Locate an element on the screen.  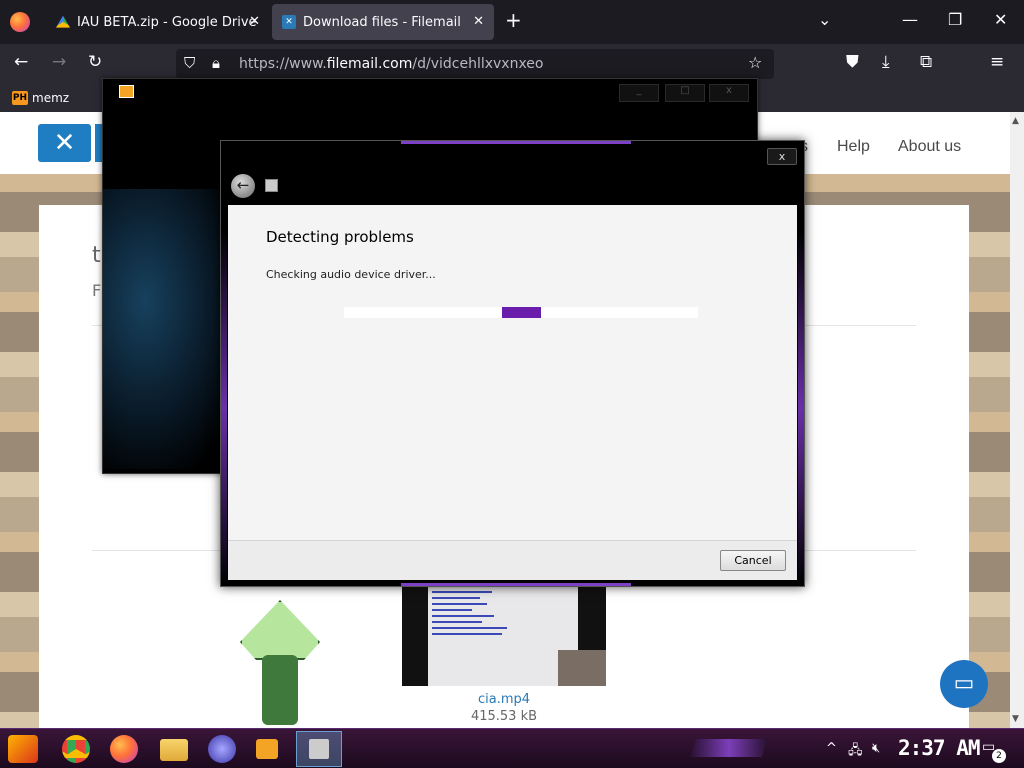
extensions-icon: ⧉ is located at coordinates (926, 62).